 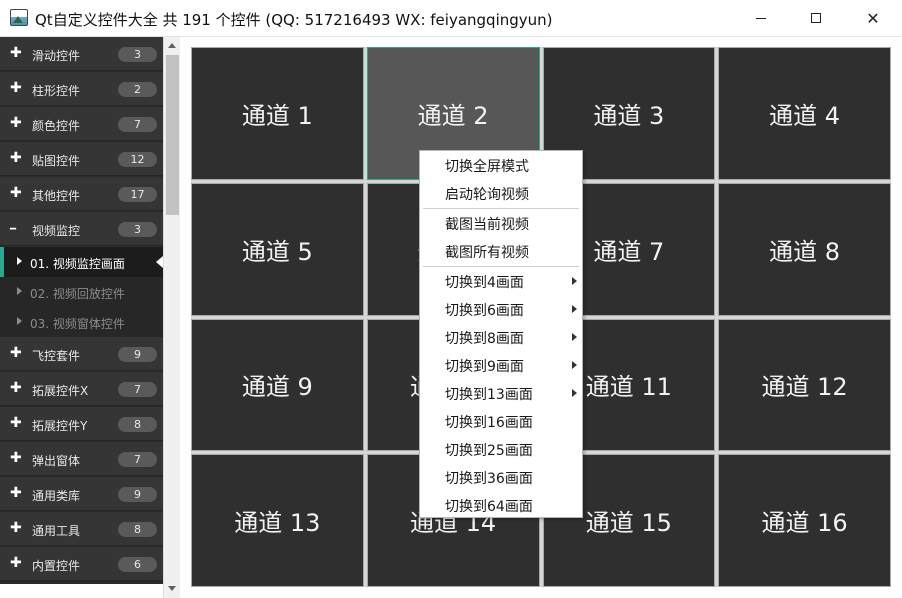 What do you see at coordinates (489, 423) in the screenshot?
I see `menu-item-label: 切换到16画面` at bounding box center [489, 423].